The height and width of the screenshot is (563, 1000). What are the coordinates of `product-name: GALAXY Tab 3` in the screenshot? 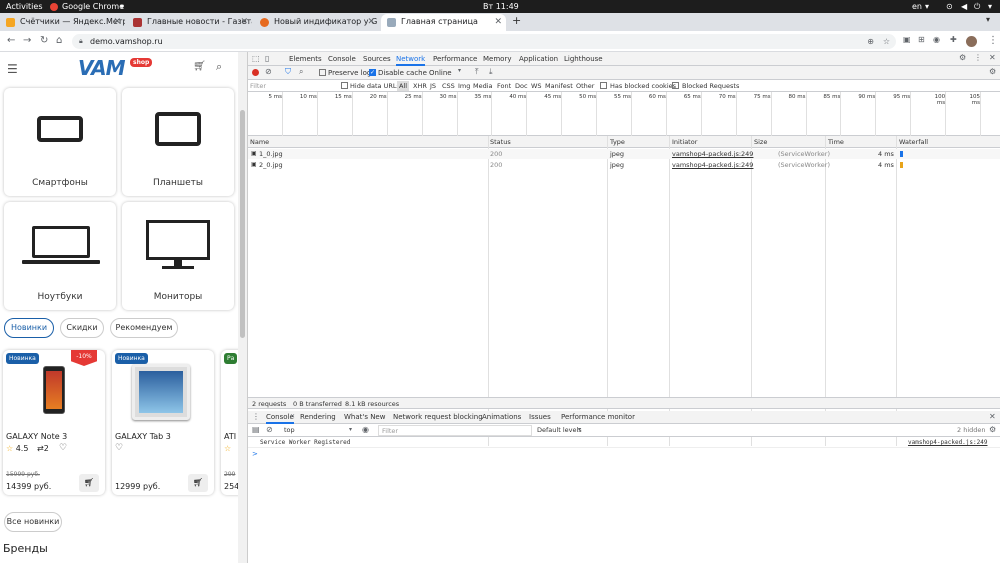 It's located at (143, 436).